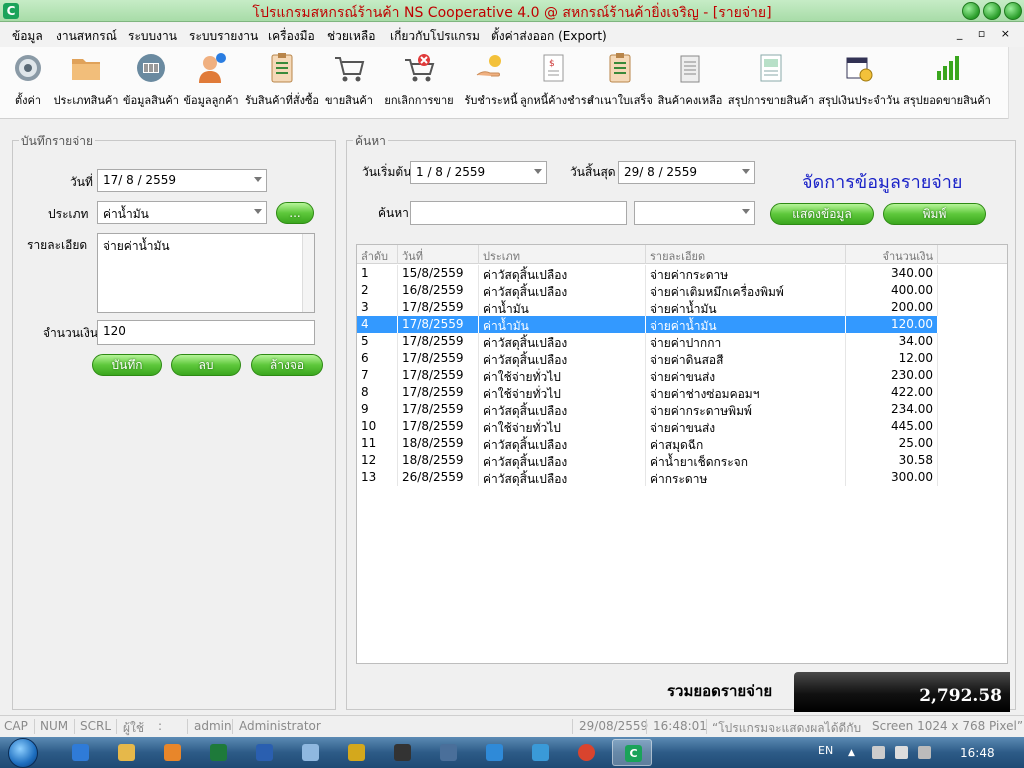  Describe the element at coordinates (854, 754) in the screenshot. I see `tray-expand-icon: ▲` at that location.